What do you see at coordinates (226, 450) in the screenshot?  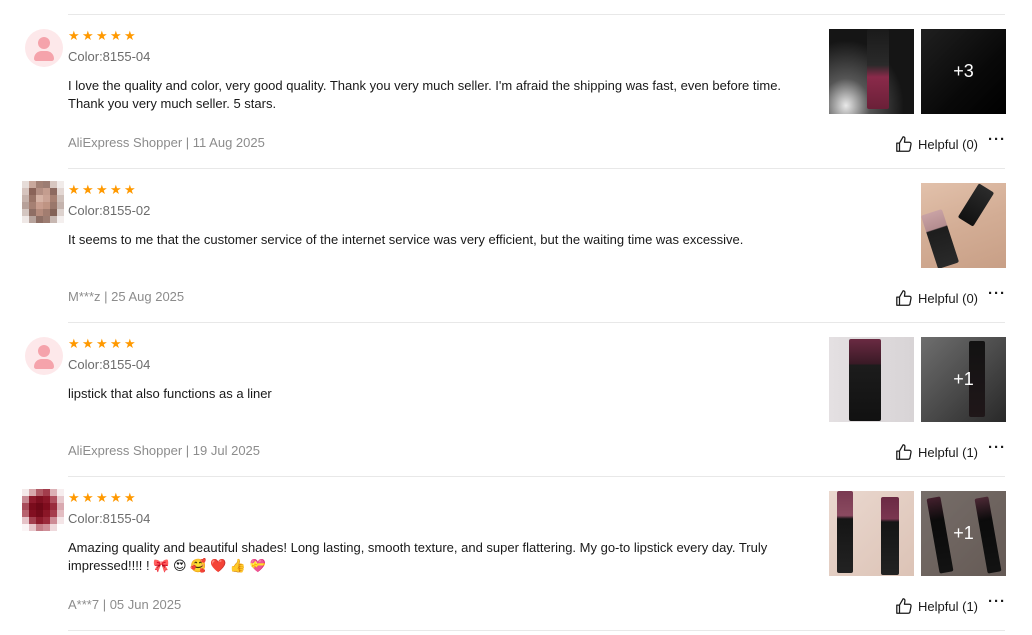 I see `review-date: 19 Jul 2025` at bounding box center [226, 450].